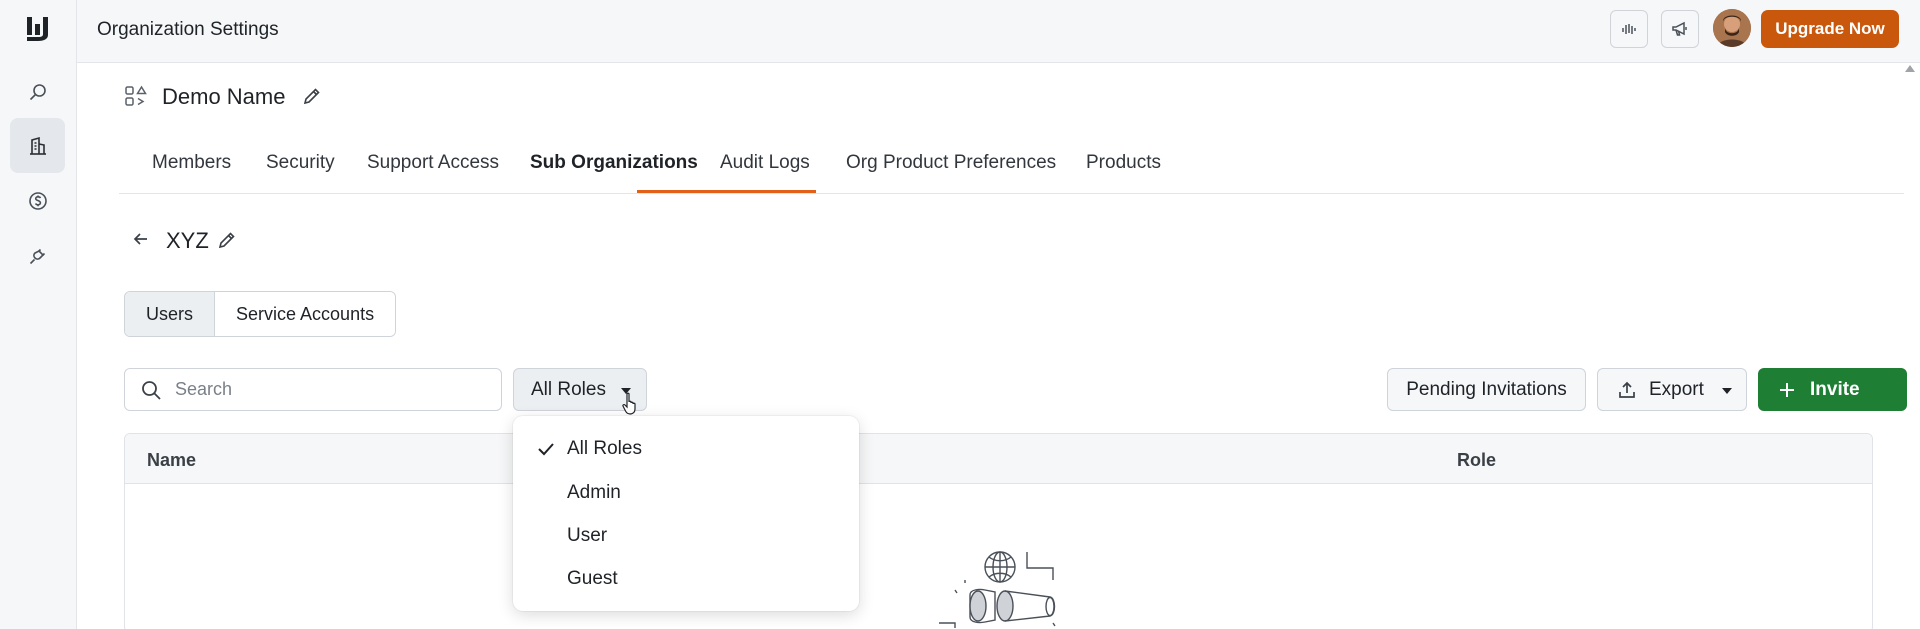 The width and height of the screenshot is (1920, 629). Describe the element at coordinates (188, 29) in the screenshot. I see `page-title: Organization Settings` at that location.